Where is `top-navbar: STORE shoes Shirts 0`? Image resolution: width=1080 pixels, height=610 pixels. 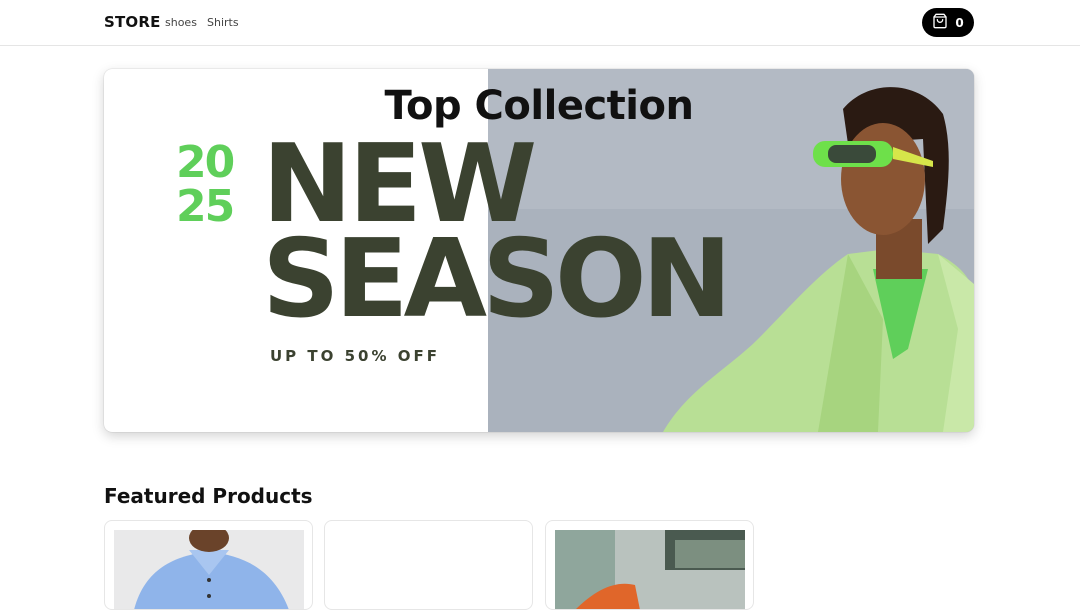 top-navbar: STORE shoes Shirts 0 is located at coordinates (540, 23).